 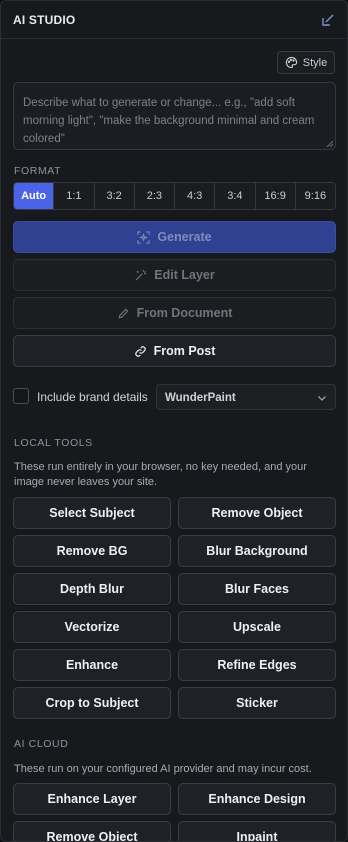 What do you see at coordinates (328, 20) in the screenshot?
I see `collapse-arrow-icon` at bounding box center [328, 20].